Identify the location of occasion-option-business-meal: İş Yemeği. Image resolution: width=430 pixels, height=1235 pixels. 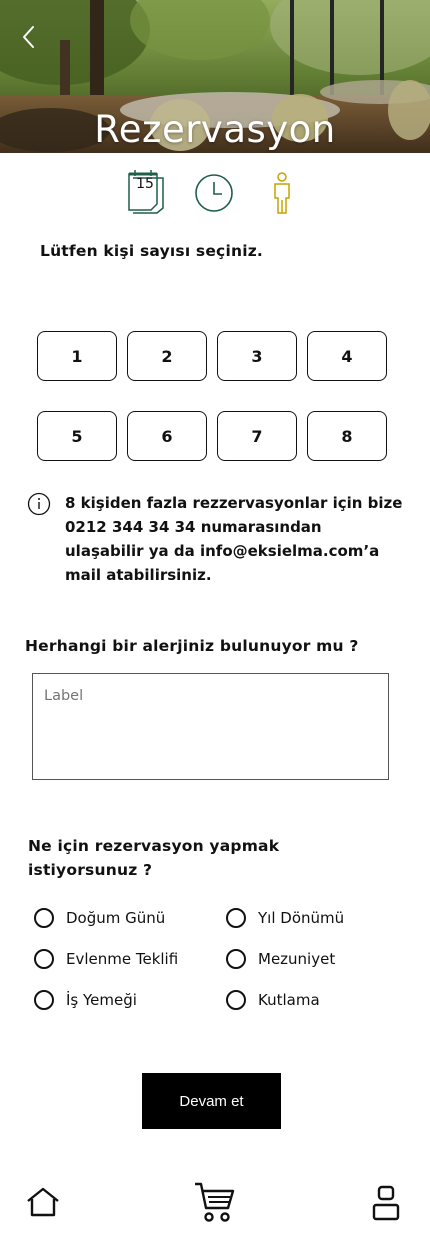
(85, 1000).